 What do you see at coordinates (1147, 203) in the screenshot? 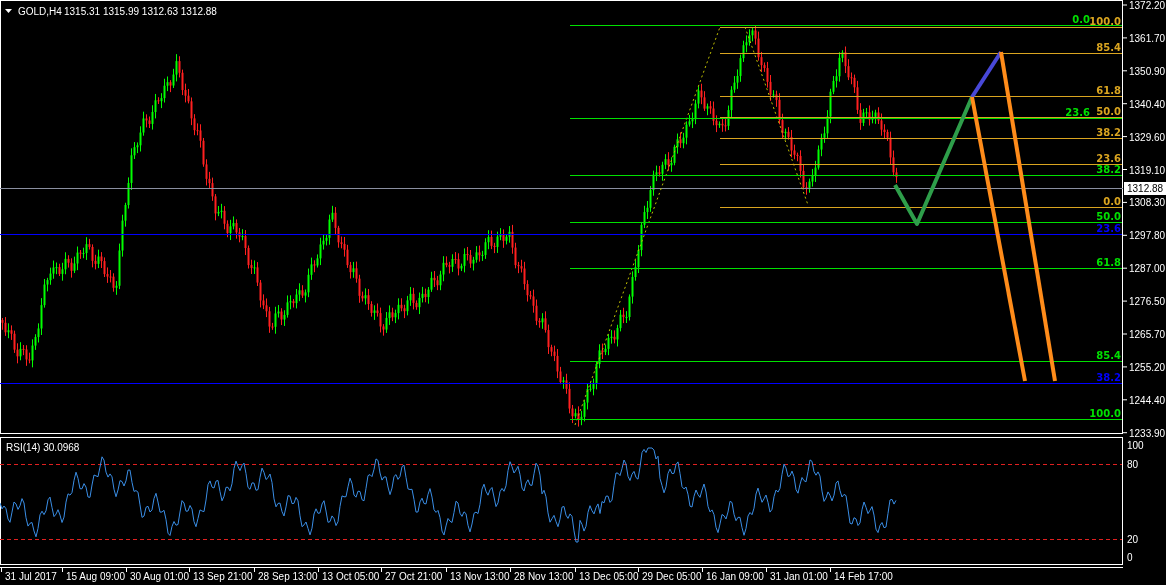
I see `price-axis-label: 1308.30` at bounding box center [1147, 203].